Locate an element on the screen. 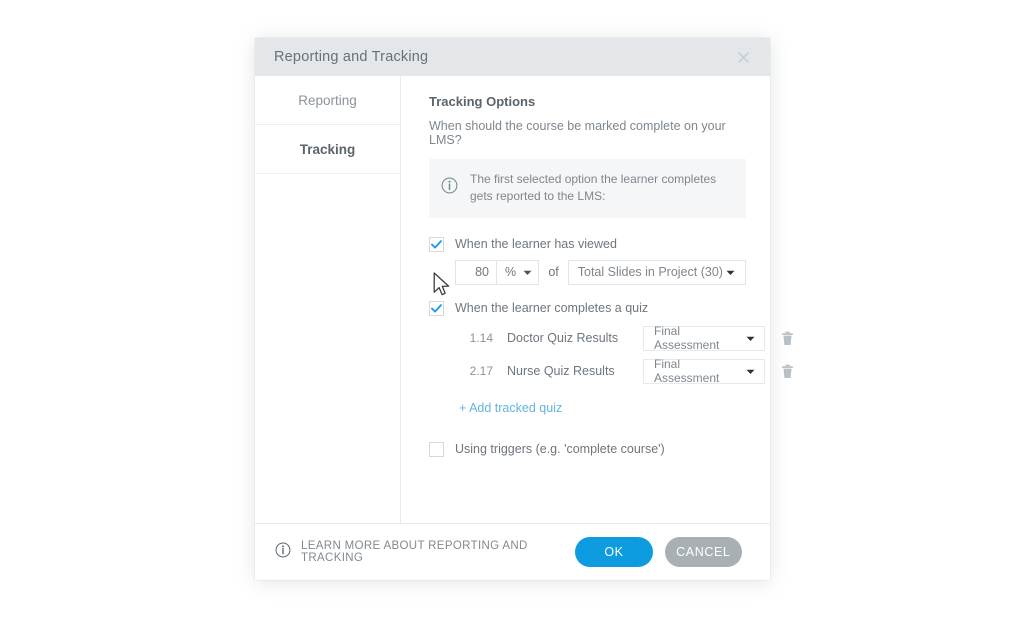  sidebar-item-tracking: Tracking is located at coordinates (327, 149).